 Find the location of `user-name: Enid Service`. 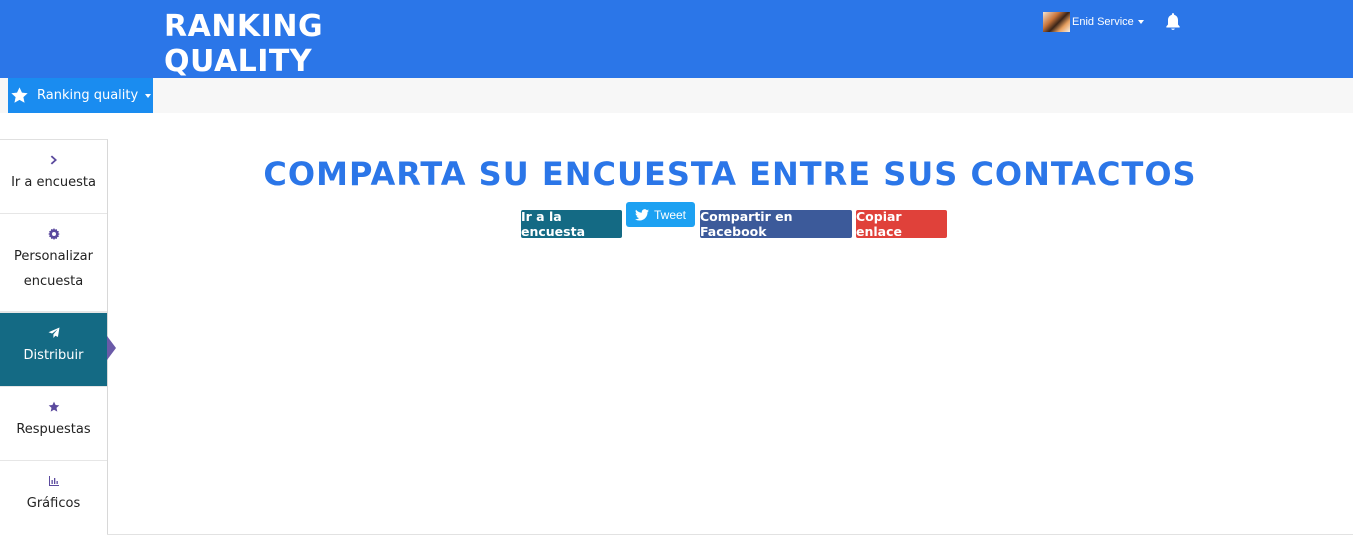

user-name: Enid Service is located at coordinates (1103, 22).